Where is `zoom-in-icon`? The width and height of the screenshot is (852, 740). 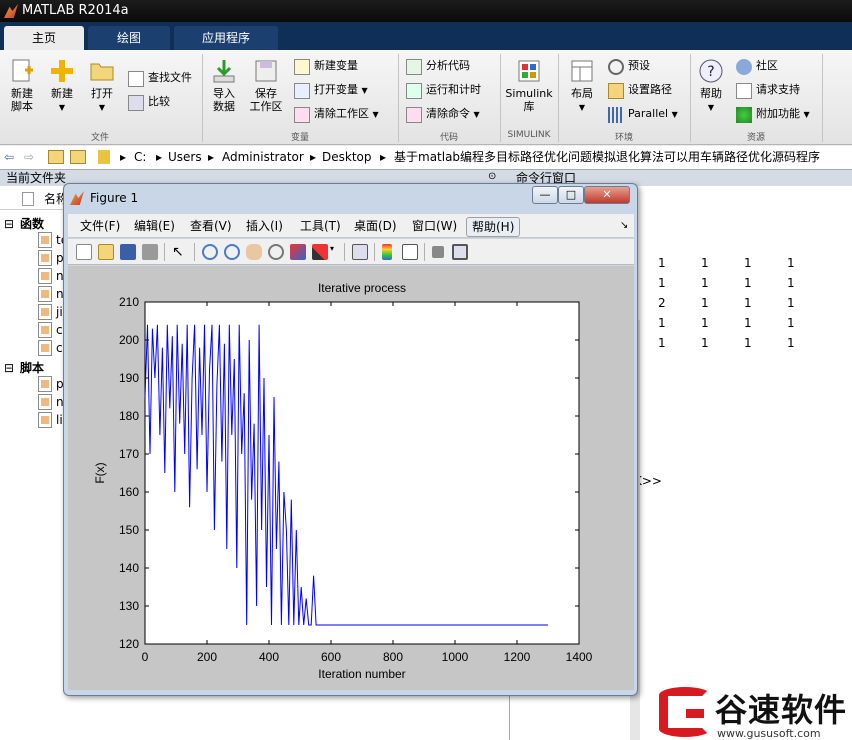 zoom-in-icon is located at coordinates (210, 252).